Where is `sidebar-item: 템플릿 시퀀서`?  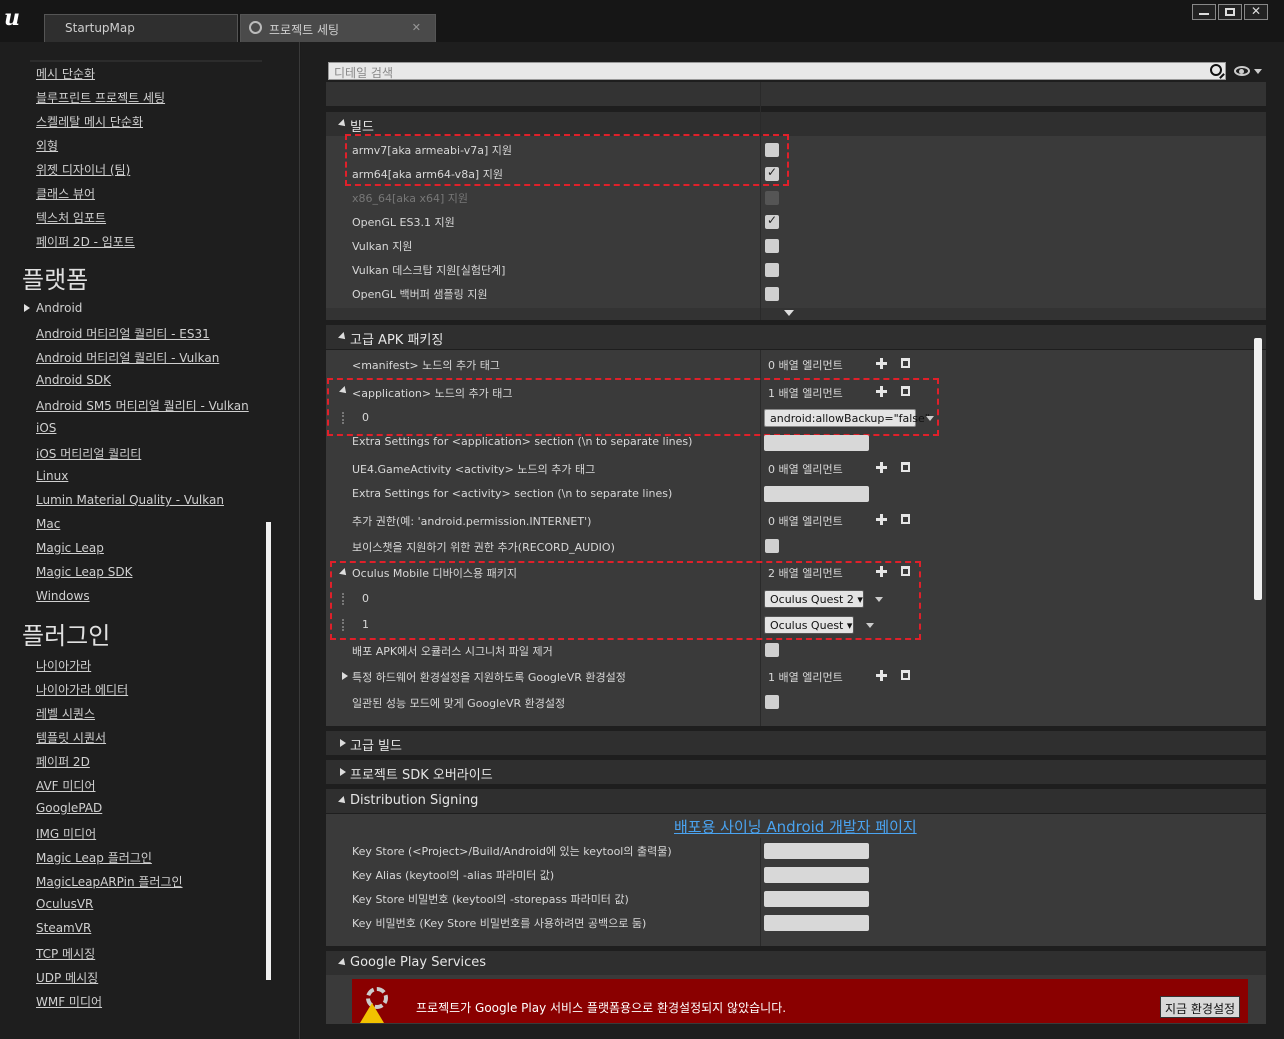 sidebar-item: 템플릿 시퀀서 is located at coordinates (71, 737).